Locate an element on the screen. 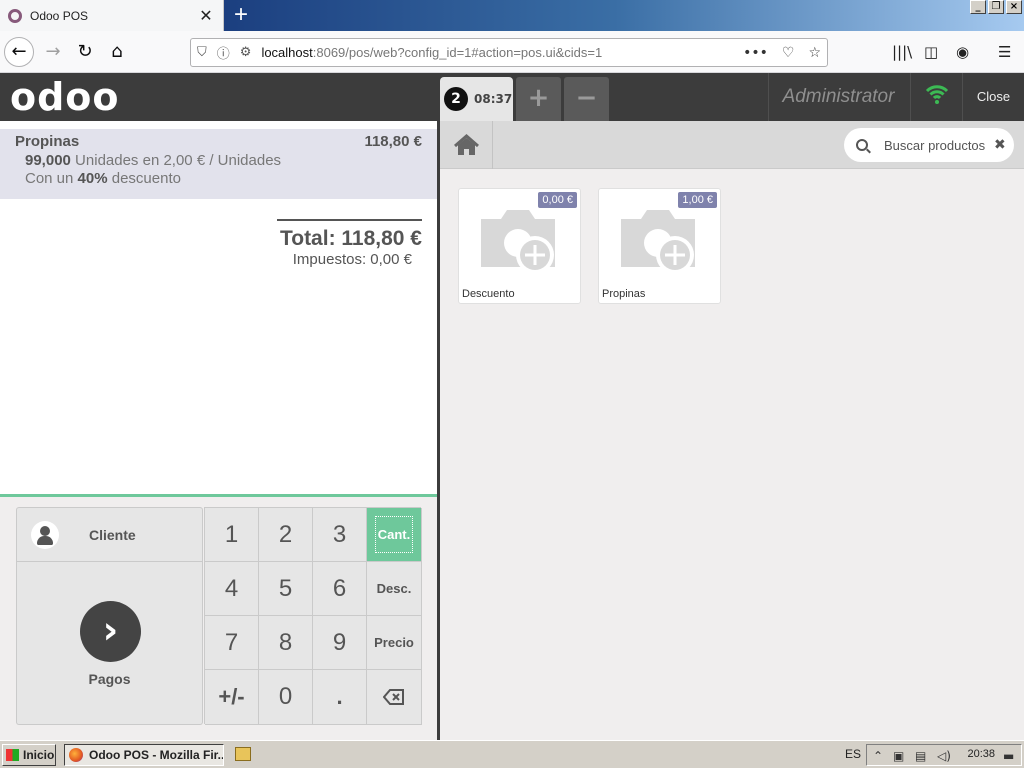  pocket-icon: ♡ is located at coordinates (788, 53).